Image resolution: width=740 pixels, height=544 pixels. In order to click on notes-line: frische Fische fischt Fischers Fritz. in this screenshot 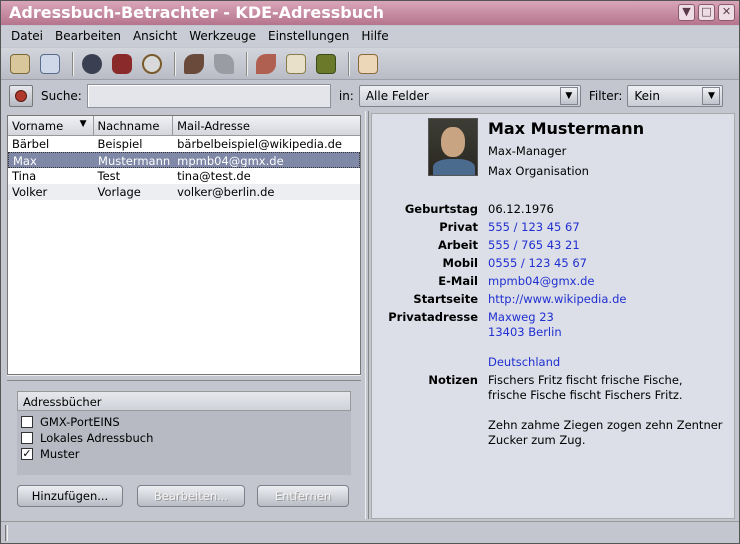, I will do `click(585, 395)`.